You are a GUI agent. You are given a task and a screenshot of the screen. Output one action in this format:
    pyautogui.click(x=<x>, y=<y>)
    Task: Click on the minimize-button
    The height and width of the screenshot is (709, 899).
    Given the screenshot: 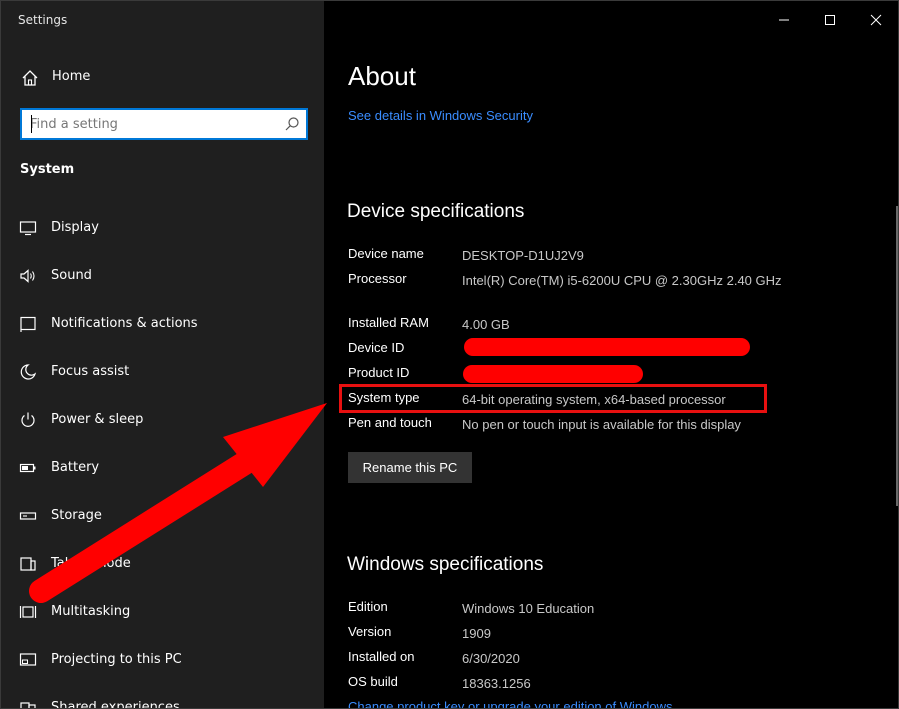 What is the action you would take?
    pyautogui.click(x=784, y=20)
    